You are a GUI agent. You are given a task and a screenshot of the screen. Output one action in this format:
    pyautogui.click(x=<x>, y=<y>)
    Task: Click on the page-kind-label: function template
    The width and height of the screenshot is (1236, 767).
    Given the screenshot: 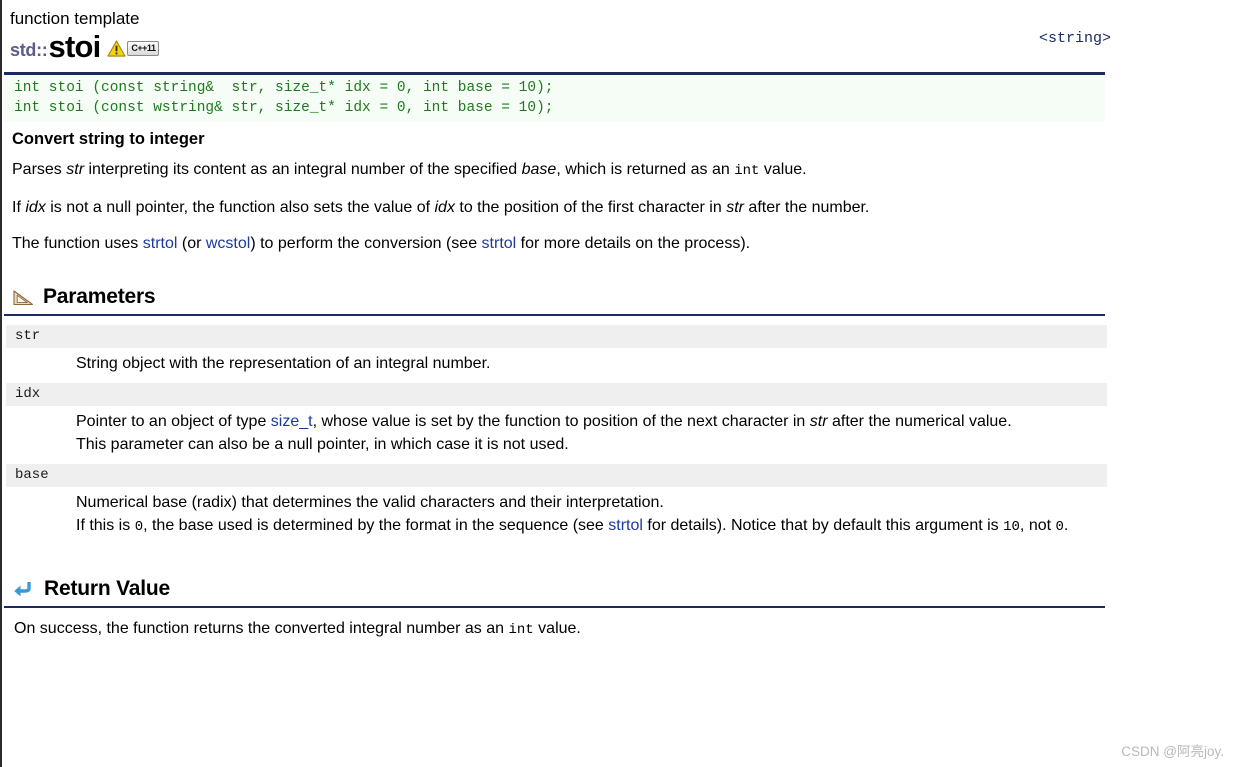 What is the action you would take?
    pyautogui.click(x=75, y=18)
    